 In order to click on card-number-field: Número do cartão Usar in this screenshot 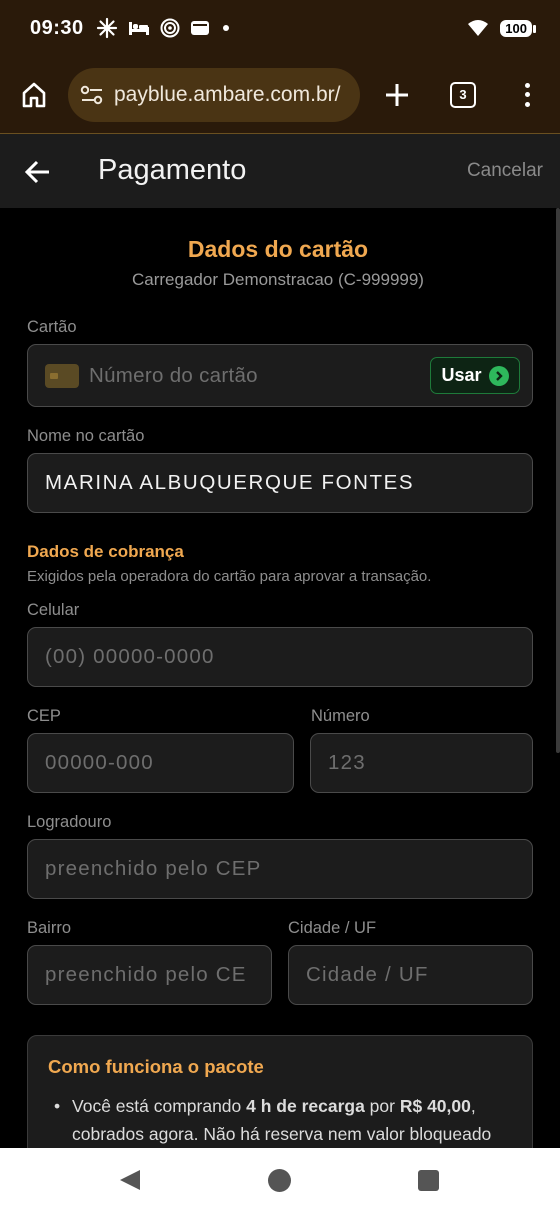, I will do `click(280, 375)`.